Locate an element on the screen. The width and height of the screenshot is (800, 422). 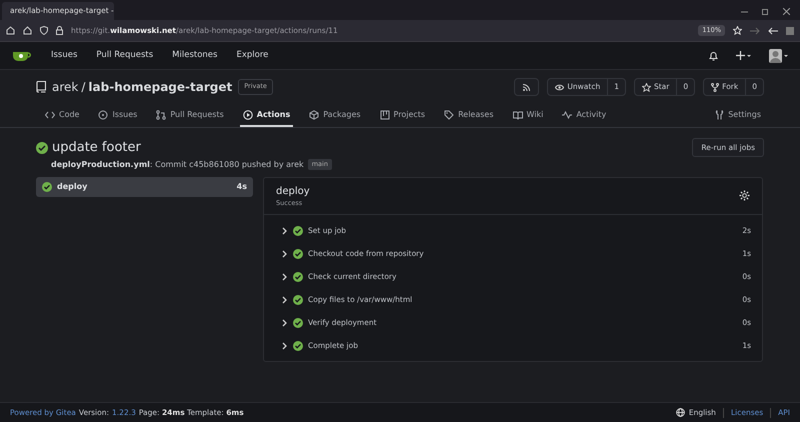
nav-link: Milestones is located at coordinates (195, 55).